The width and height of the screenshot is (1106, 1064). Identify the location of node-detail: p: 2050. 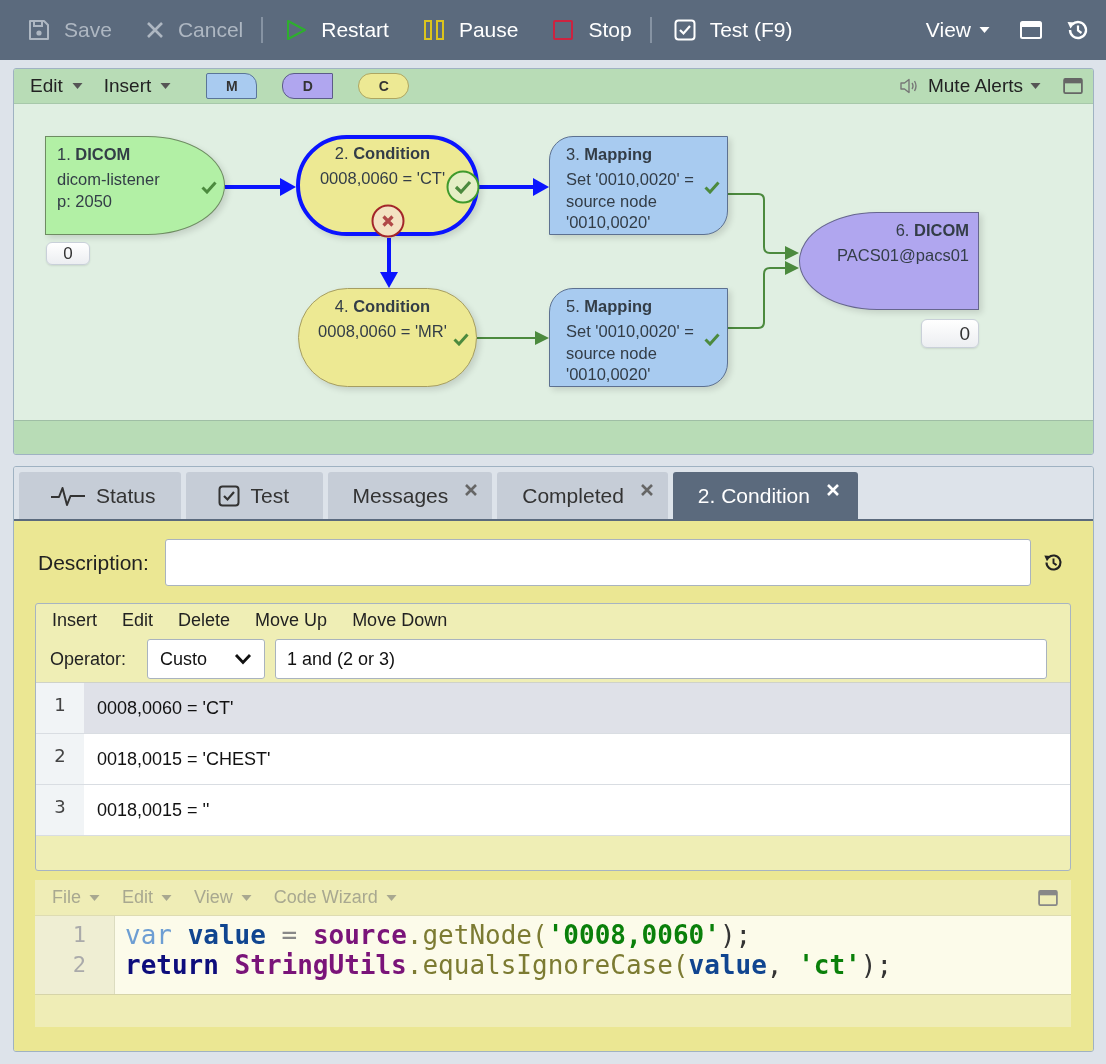
(85, 201).